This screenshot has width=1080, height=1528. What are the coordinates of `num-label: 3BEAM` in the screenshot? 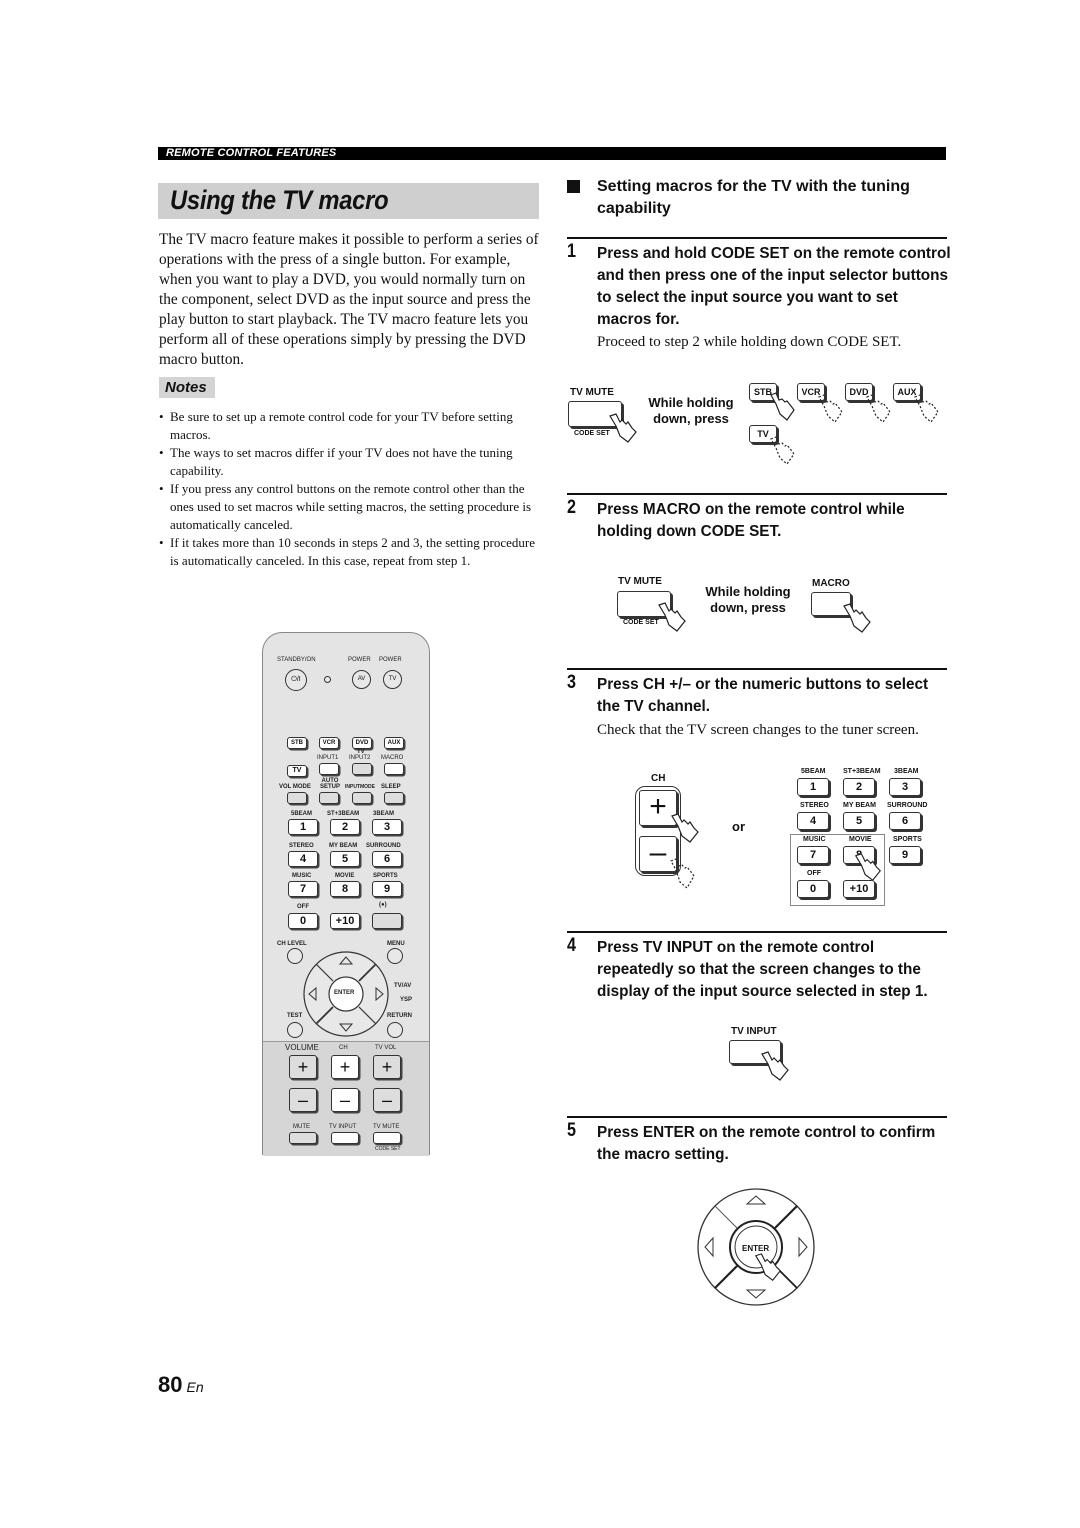 It's located at (384, 814).